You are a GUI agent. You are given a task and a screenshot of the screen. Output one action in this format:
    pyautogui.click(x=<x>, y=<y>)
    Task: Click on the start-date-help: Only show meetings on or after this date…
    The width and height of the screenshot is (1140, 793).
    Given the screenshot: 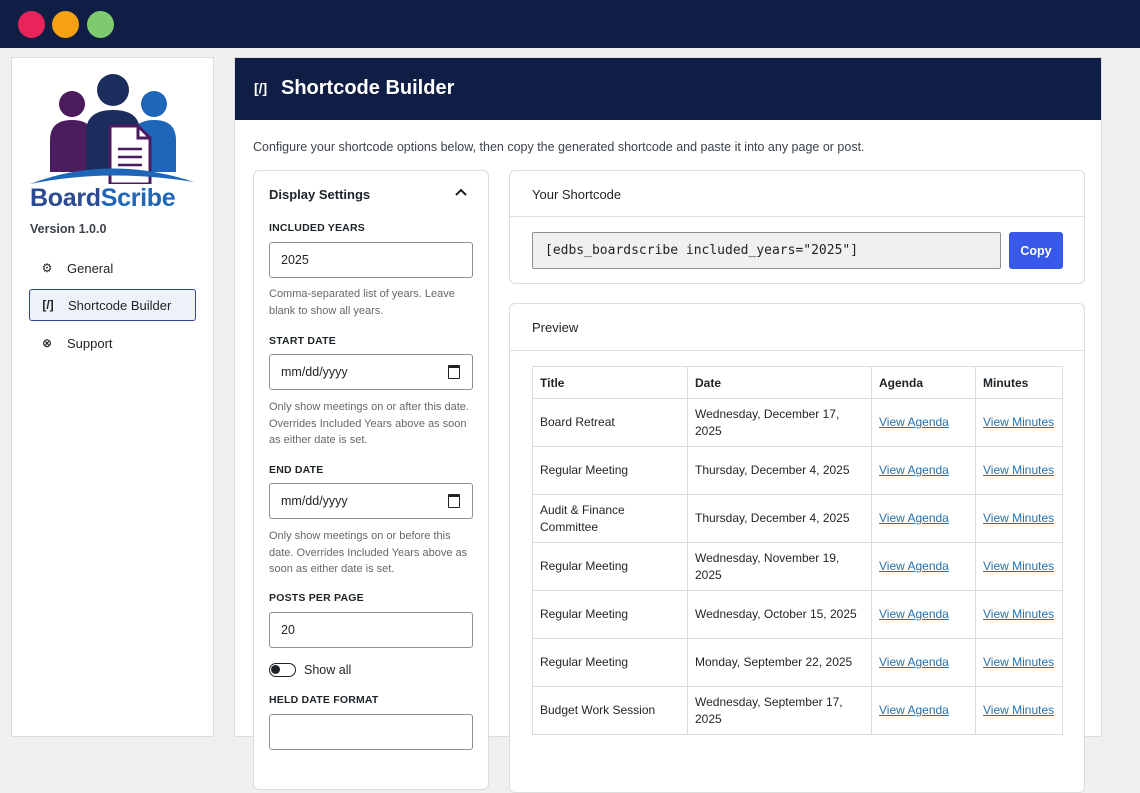 What is the action you would take?
    pyautogui.click(x=369, y=423)
    